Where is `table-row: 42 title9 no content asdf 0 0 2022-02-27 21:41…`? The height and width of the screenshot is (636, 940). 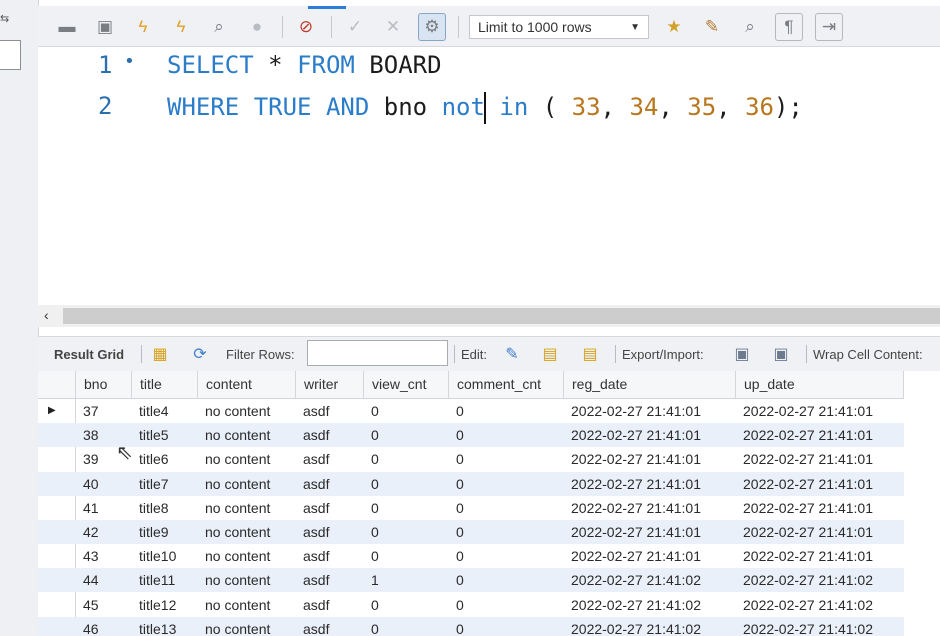
table-row: 42 title9 no content asdf 0 0 2022-02-27 21:41… is located at coordinates (471, 532).